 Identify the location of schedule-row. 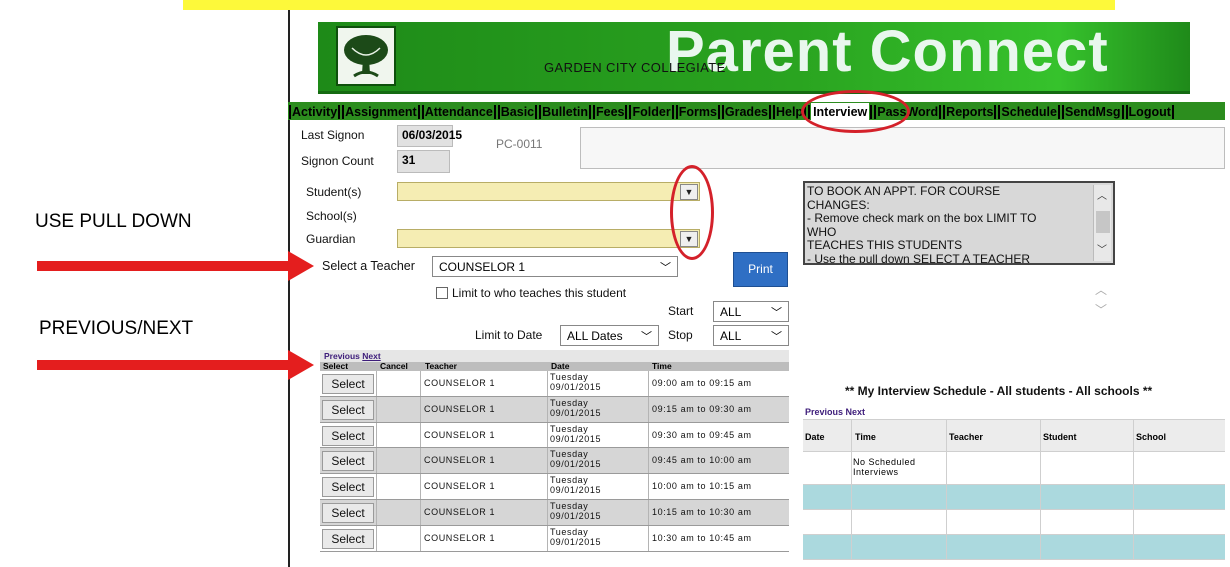
(1014, 547).